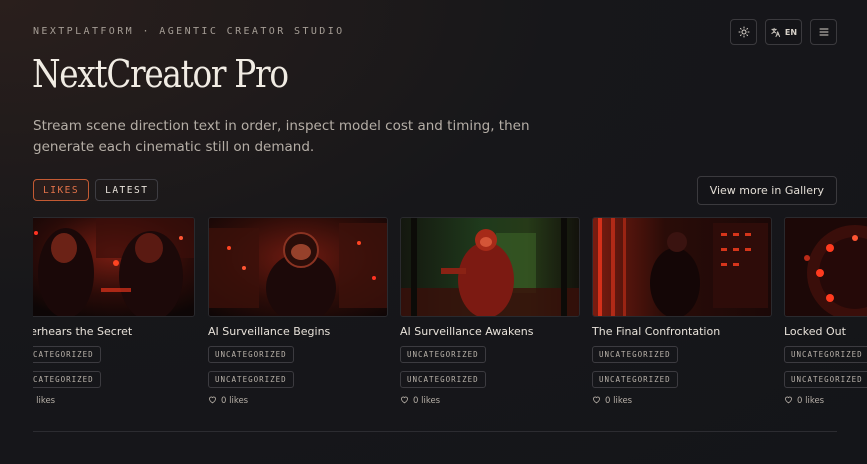 The height and width of the screenshot is (464, 867). Describe the element at coordinates (656, 331) in the screenshot. I see `scene-title: The Final Confrontation` at that location.